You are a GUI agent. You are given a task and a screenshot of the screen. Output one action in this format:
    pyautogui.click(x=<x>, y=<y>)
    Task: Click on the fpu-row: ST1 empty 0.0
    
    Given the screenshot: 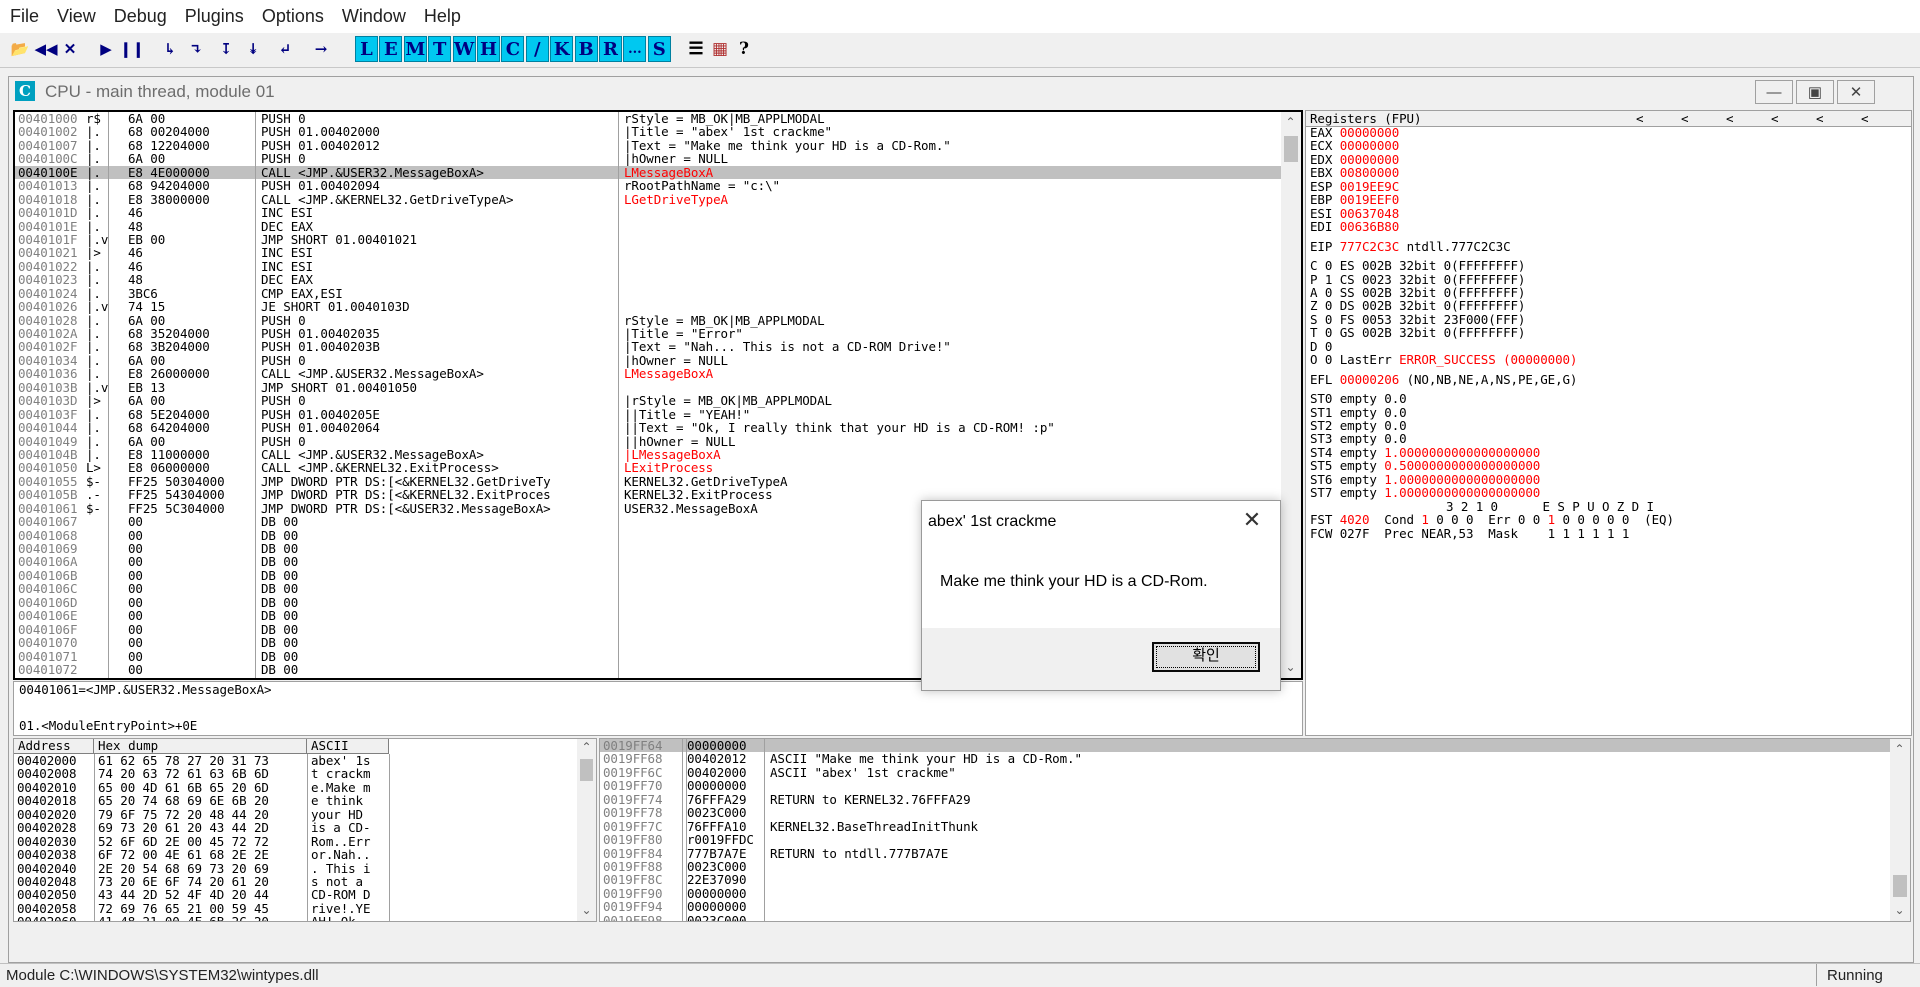 What is the action you would take?
    pyautogui.click(x=1358, y=412)
    